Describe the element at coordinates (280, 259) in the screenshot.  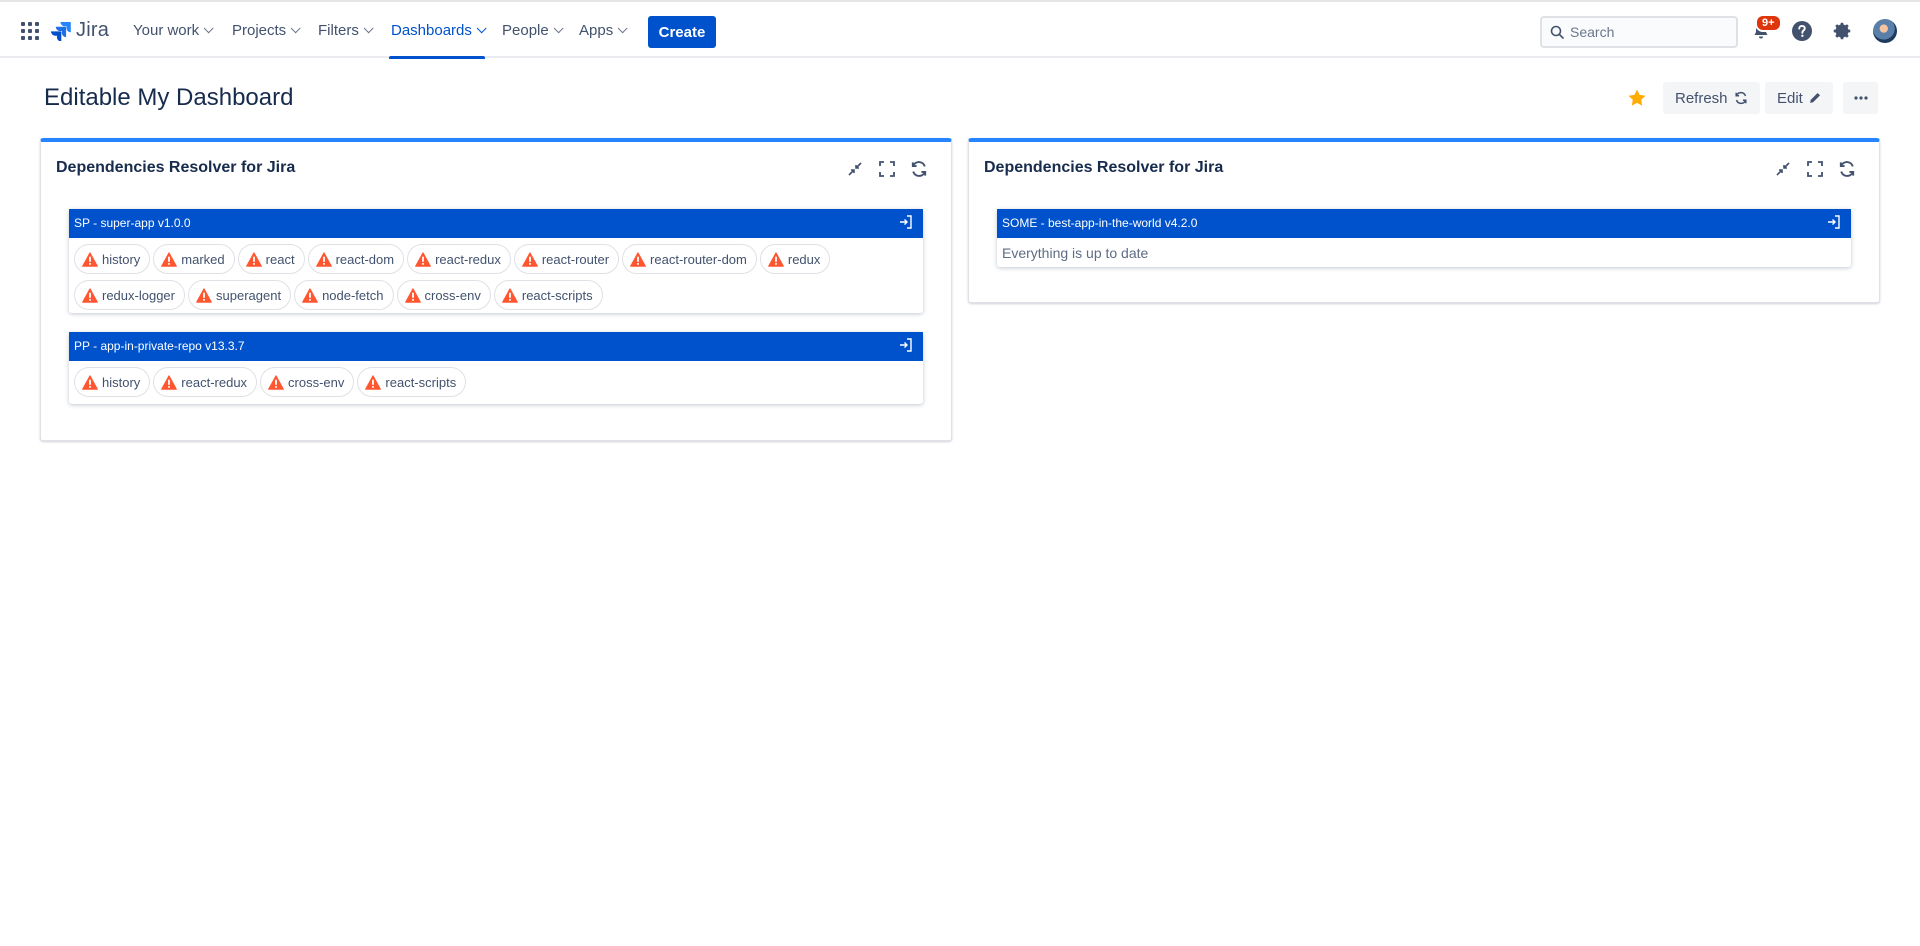
I see `dependency-tag-label: react` at that location.